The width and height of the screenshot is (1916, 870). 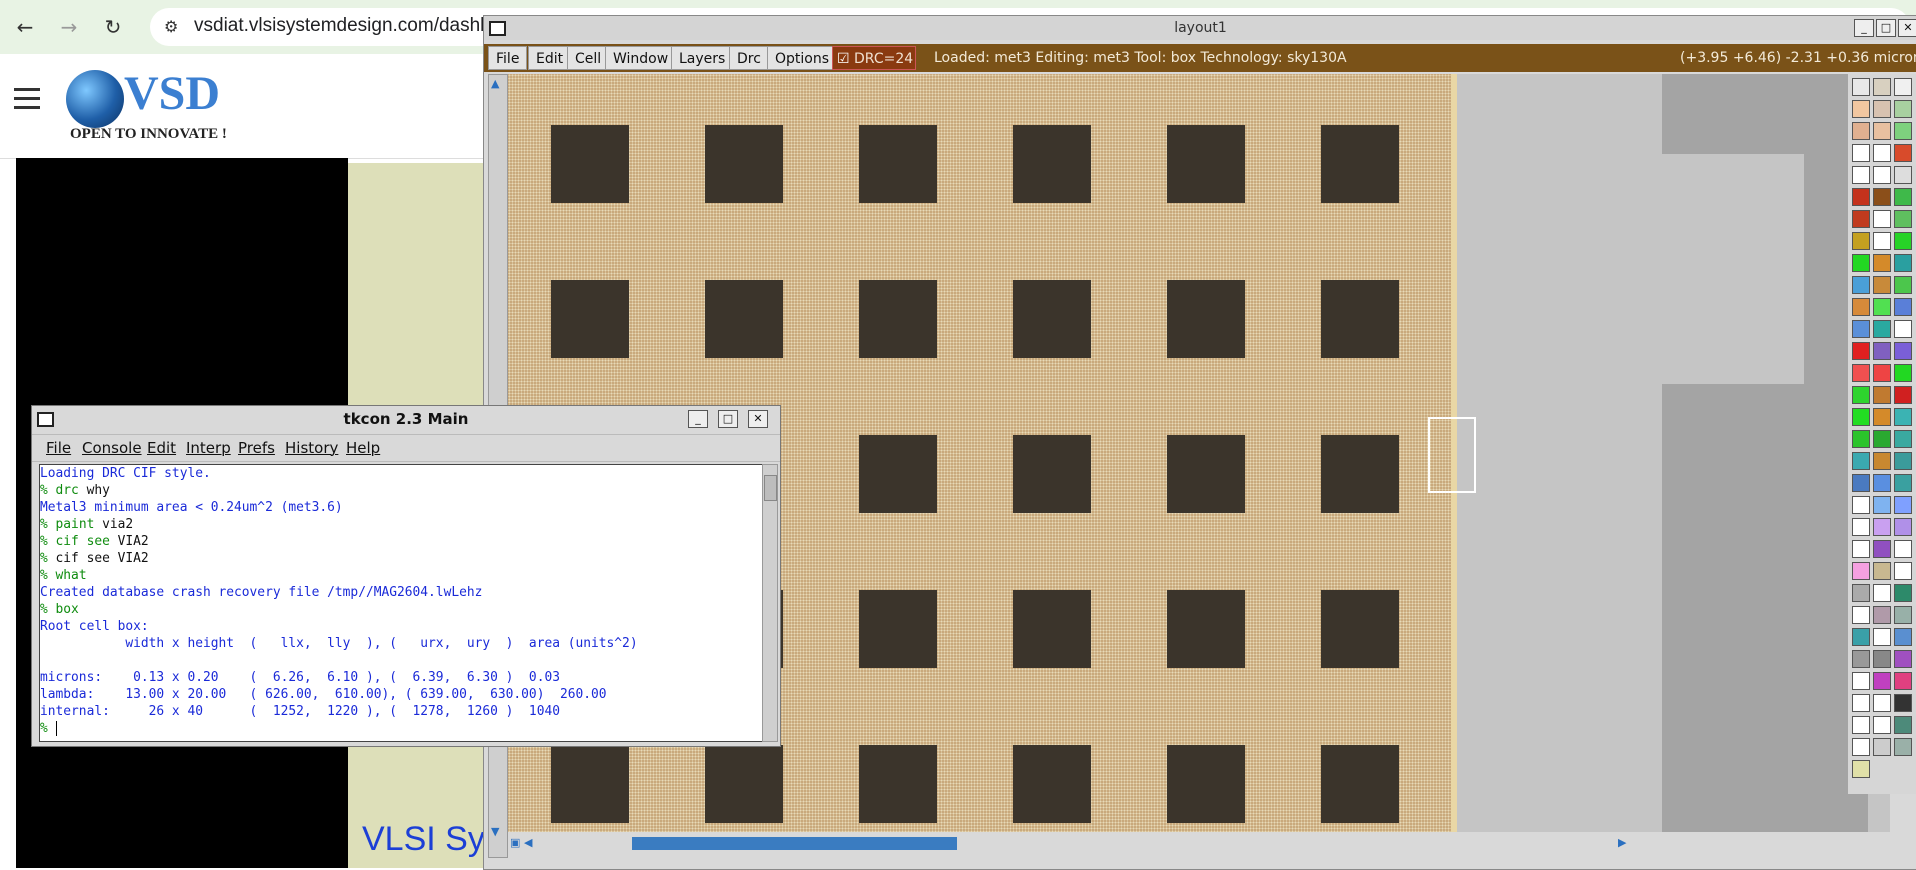 I want to click on menu-layers: Layers, so click(x=702, y=58).